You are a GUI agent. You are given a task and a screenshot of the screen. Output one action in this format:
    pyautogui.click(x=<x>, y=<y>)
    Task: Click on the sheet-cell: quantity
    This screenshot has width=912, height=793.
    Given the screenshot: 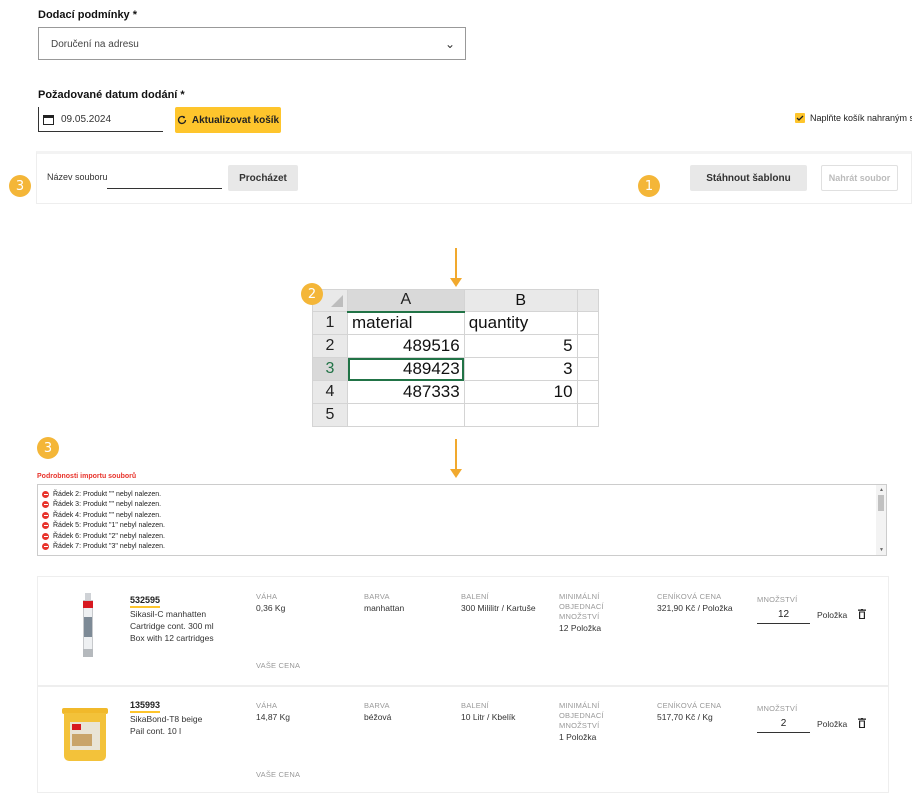 What is the action you would take?
    pyautogui.click(x=520, y=323)
    